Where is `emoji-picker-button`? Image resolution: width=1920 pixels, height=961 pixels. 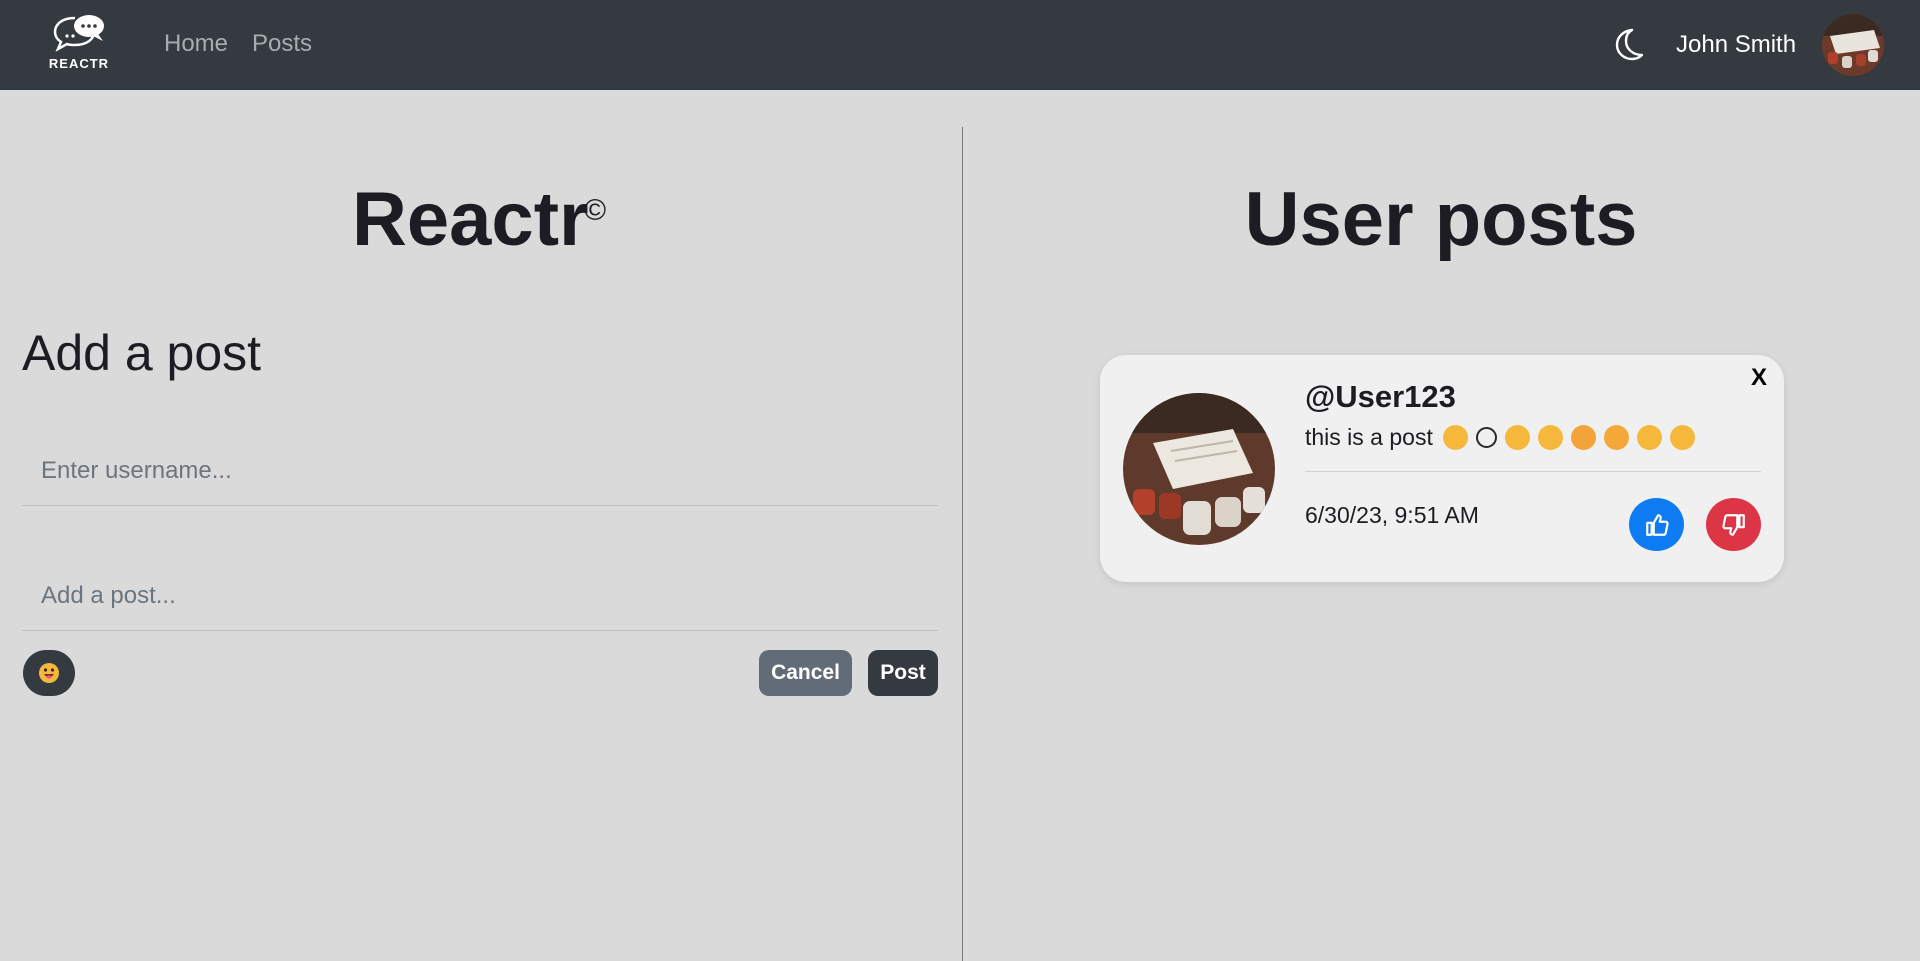 emoji-picker-button is located at coordinates (49, 673).